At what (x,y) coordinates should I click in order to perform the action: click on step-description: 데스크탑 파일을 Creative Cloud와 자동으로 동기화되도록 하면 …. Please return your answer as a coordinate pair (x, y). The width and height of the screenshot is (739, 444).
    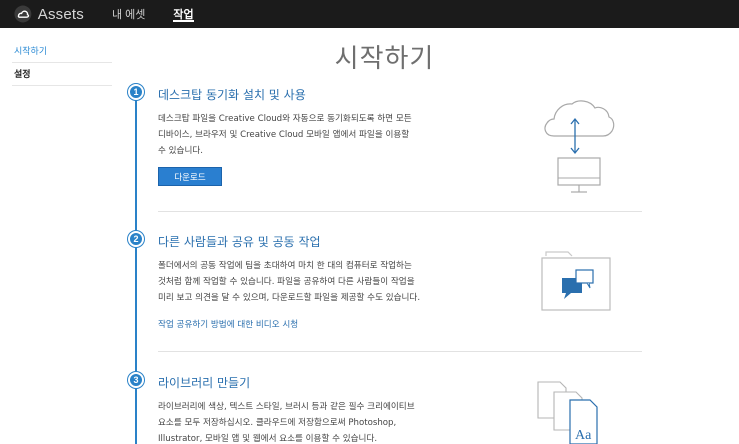
    Looking at the image, I should click on (308, 135).